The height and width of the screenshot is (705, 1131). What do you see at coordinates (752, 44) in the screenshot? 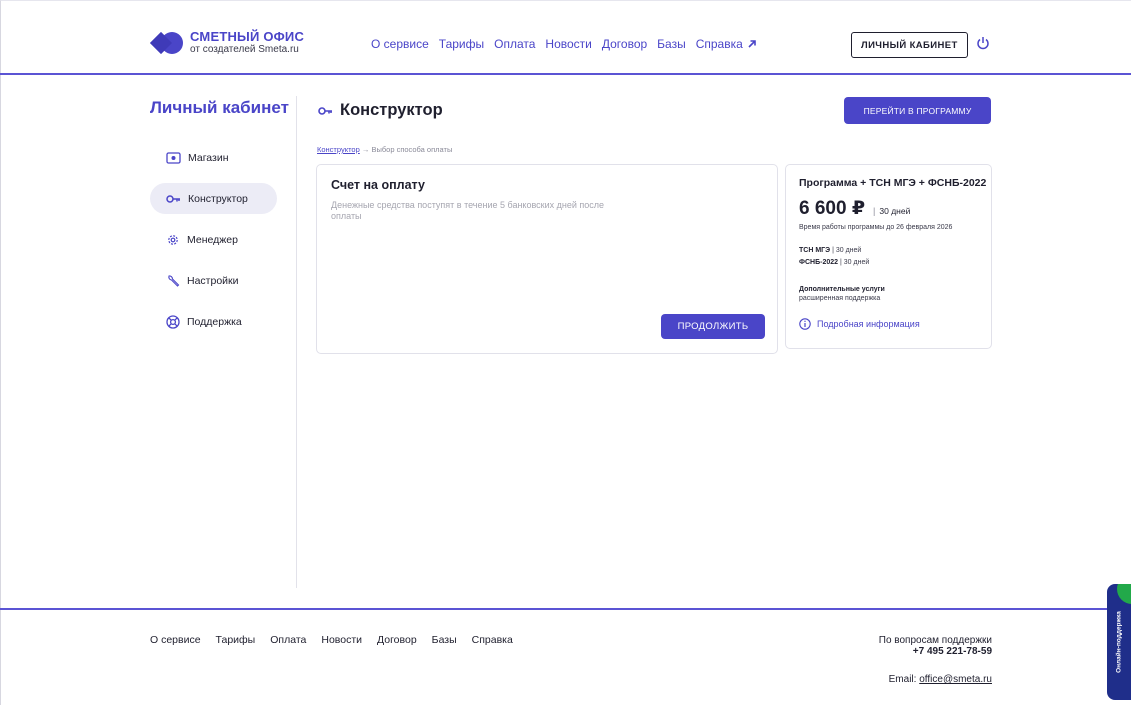
I see `external-link-icon` at bounding box center [752, 44].